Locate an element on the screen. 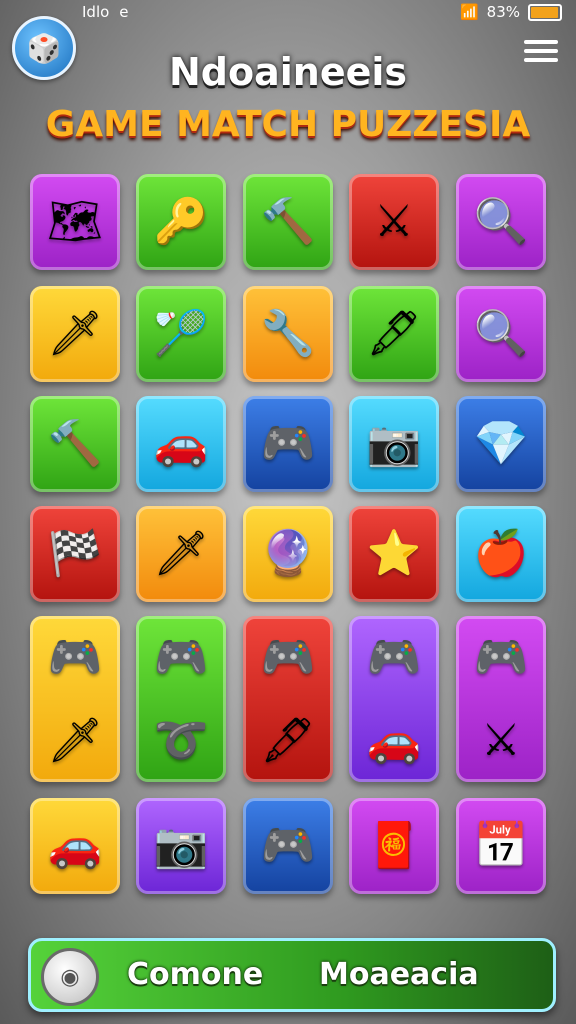 The width and height of the screenshot is (576, 1024). calendar-board-icon: 📅 is located at coordinates (501, 845).